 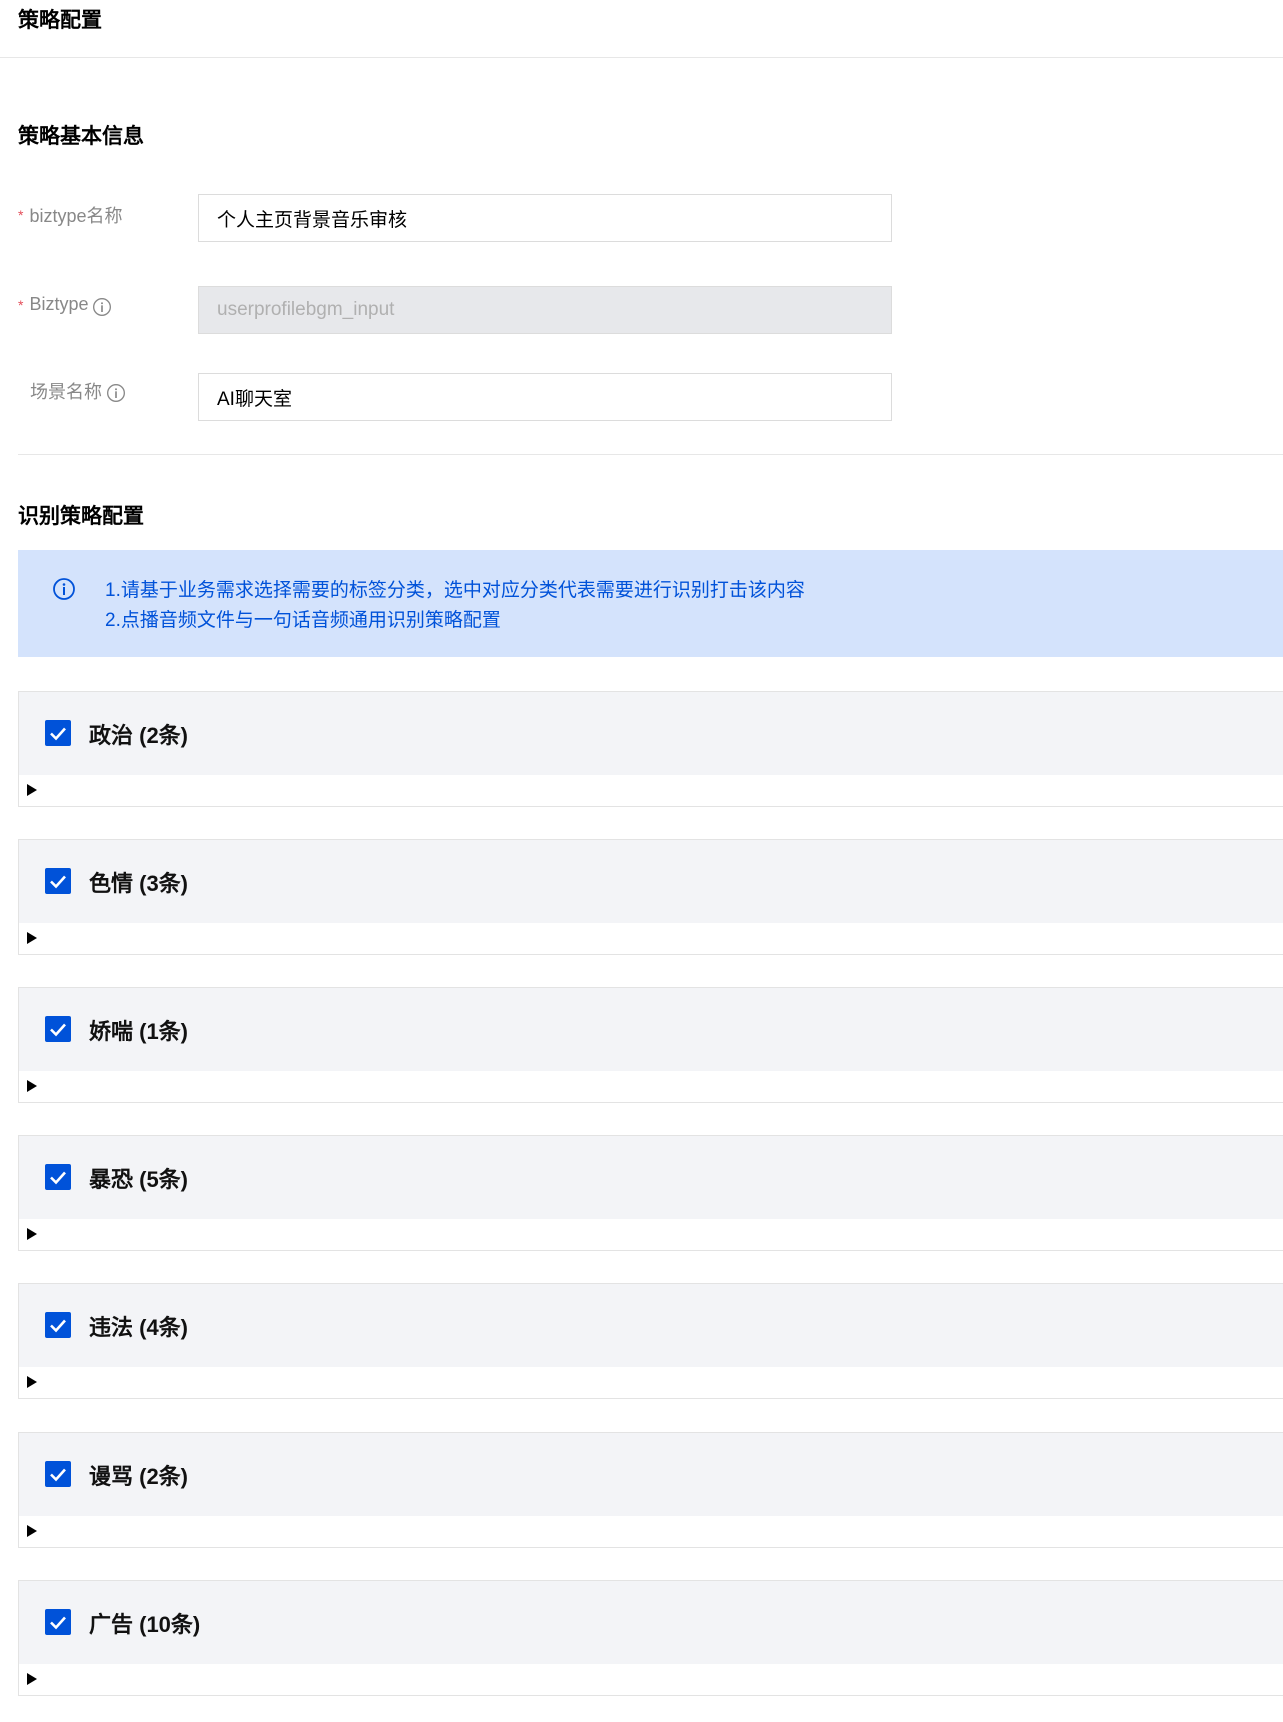 I want to click on category-abuse: 谩骂 (2条), so click(x=650, y=1490).